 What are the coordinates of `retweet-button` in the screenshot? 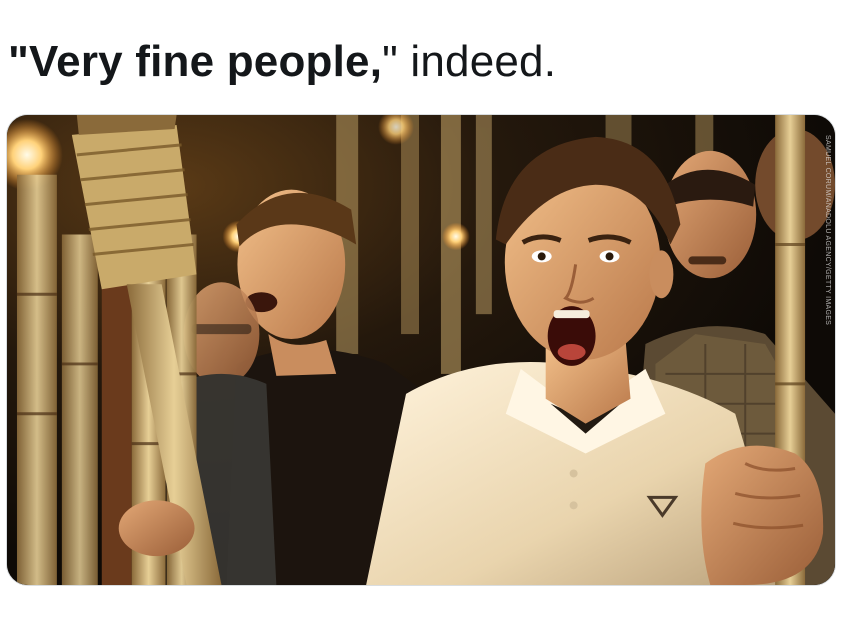 It's located at (254, 619).